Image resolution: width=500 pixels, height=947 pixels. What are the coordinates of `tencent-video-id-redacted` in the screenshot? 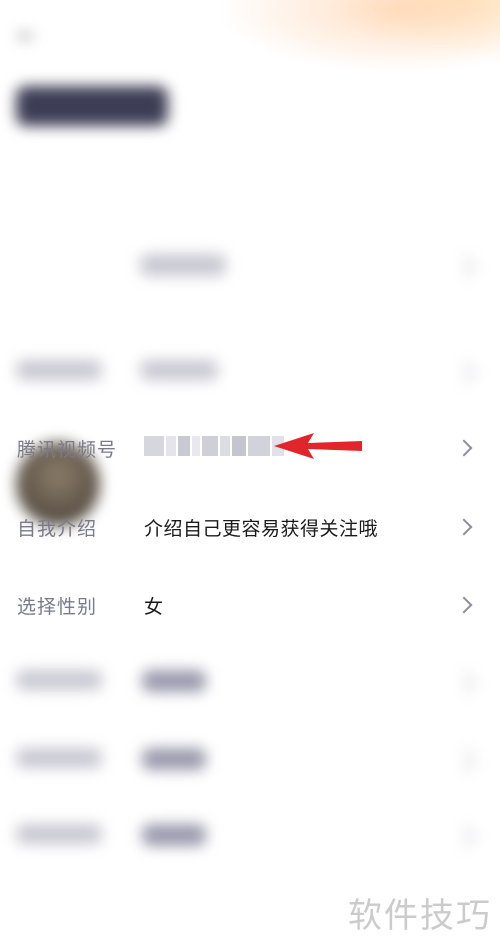 It's located at (214, 446).